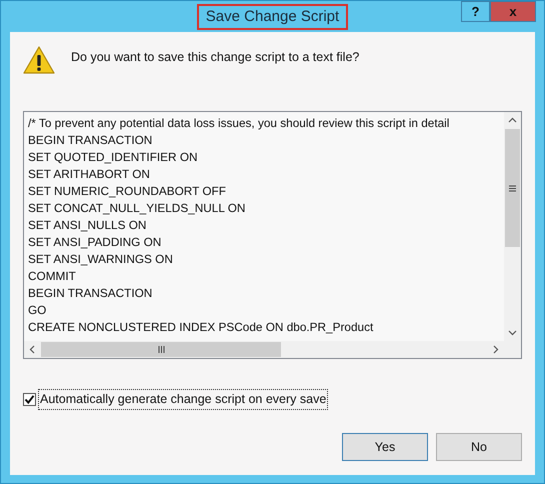 This screenshot has width=545, height=484. What do you see at coordinates (201, 327) in the screenshot?
I see `script-line: CREATE NONCLUSTERED INDEX PSCode ON dbo.PR_Product` at bounding box center [201, 327].